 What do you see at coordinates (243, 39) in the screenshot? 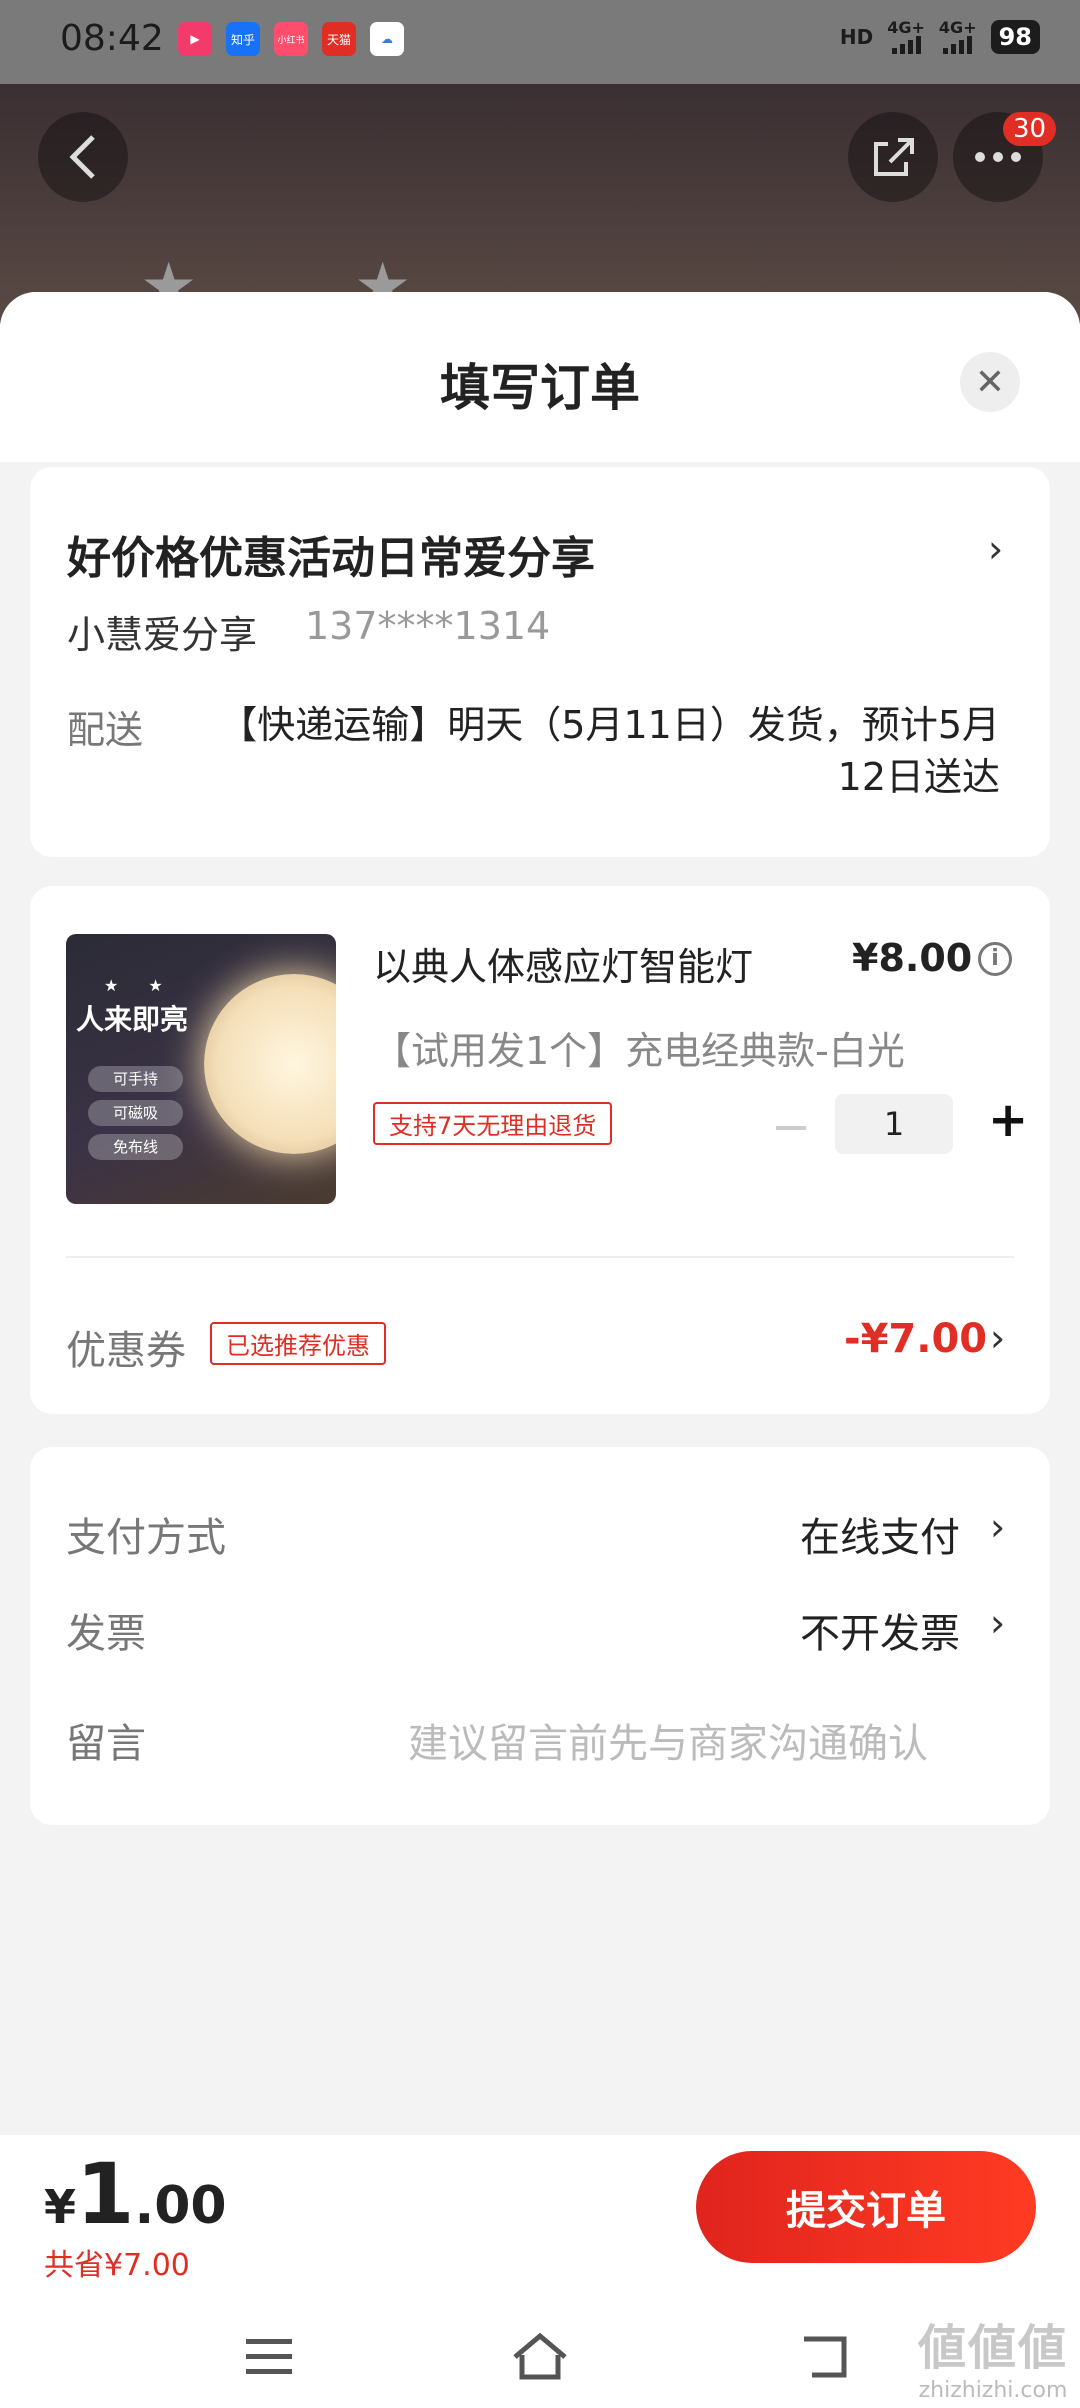
I see `zhihu-icon: 知乎` at bounding box center [243, 39].